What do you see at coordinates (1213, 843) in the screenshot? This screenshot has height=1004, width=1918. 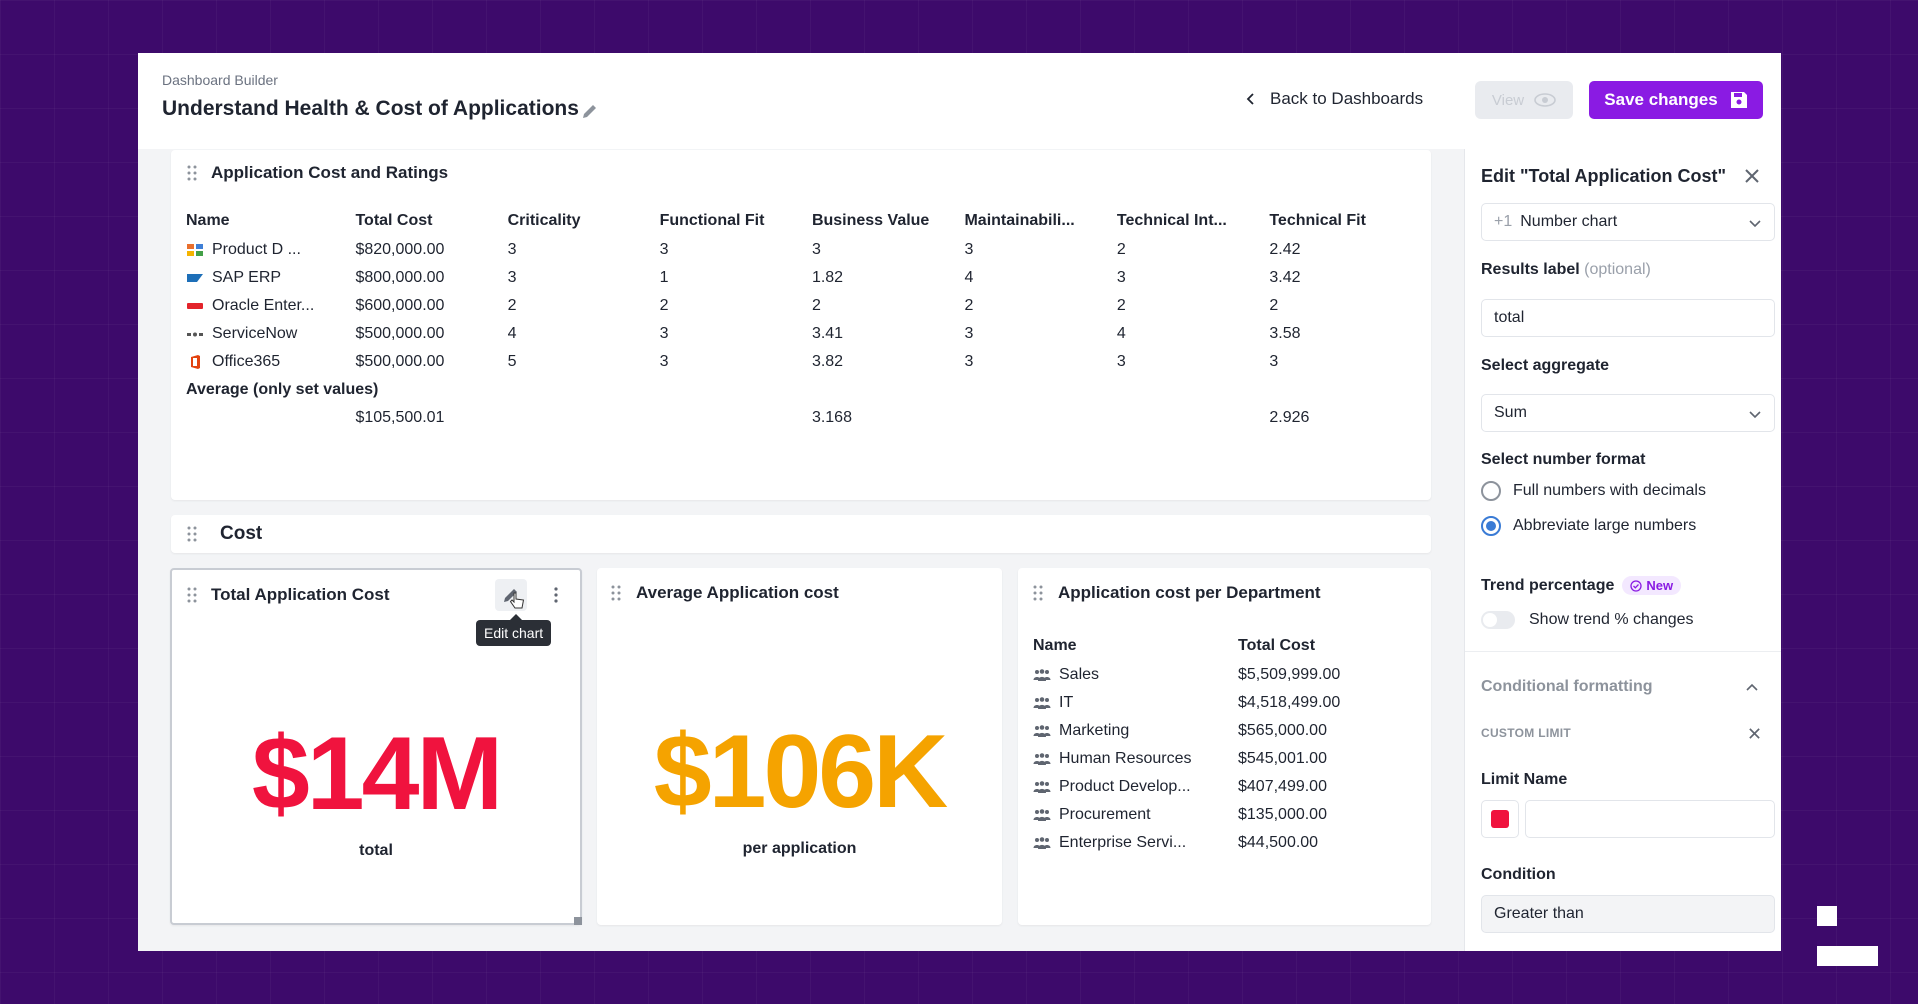 I see `table-row: Enterprise Servi... $44,500.00` at bounding box center [1213, 843].